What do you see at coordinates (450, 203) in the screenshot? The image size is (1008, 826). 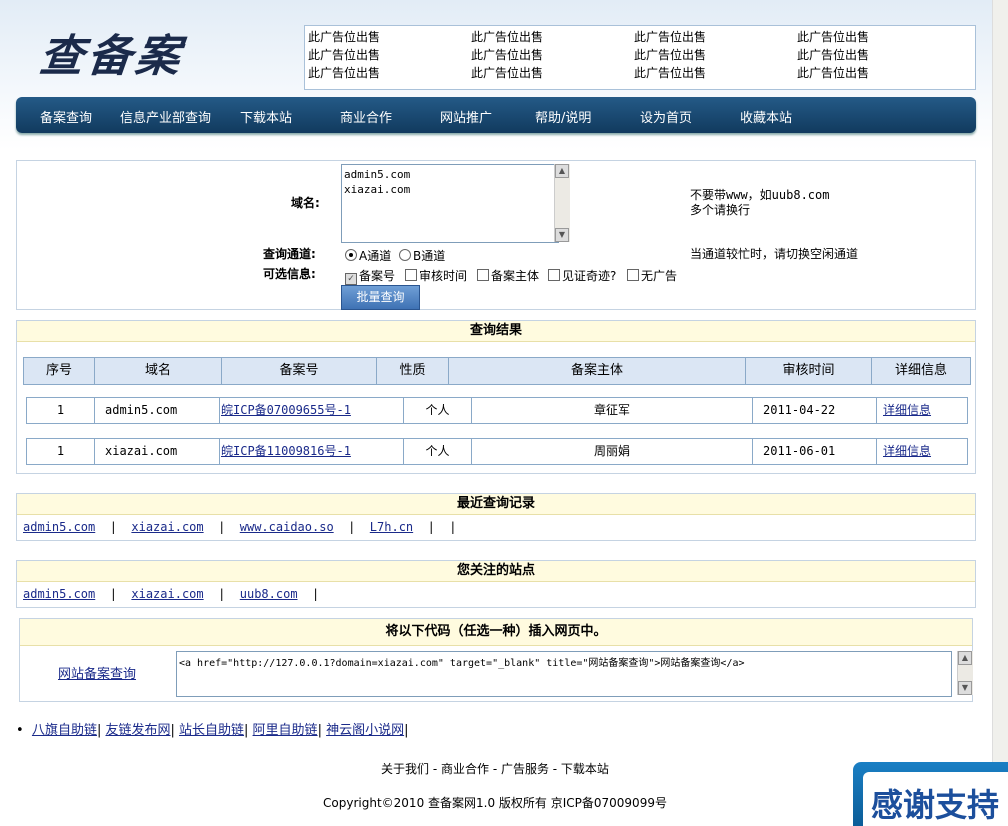 I see `domain-textarea: admin5.com xiazai.com` at bounding box center [450, 203].